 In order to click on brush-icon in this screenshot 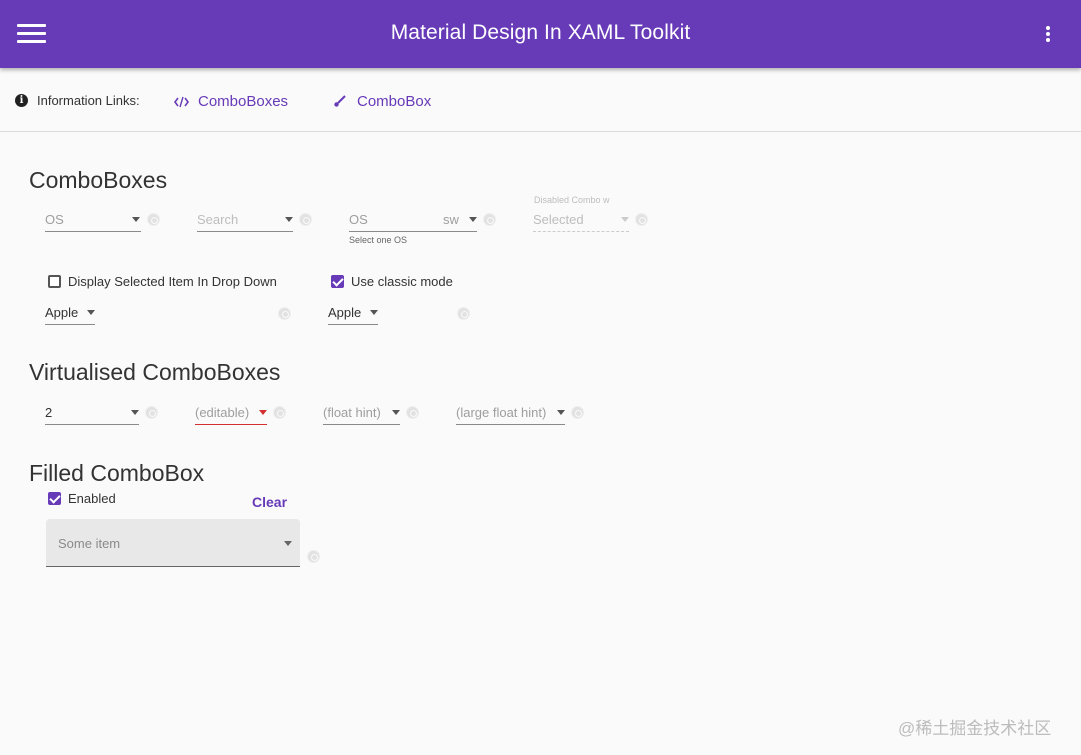, I will do `click(340, 101)`.